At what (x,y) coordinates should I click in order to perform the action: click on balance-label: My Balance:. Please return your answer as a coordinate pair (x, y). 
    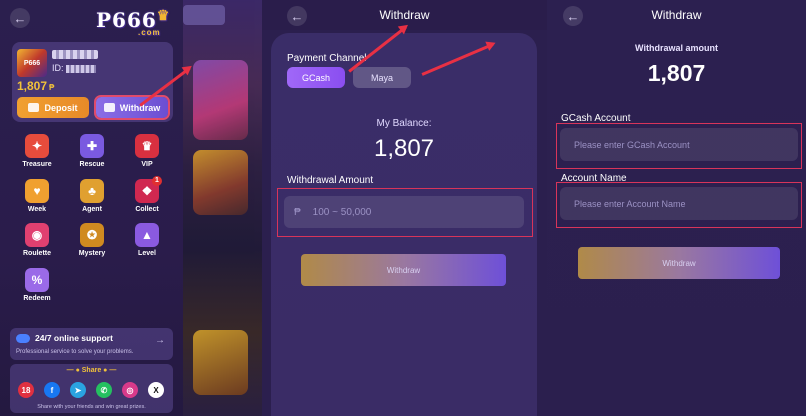
    Looking at the image, I should click on (404, 123).